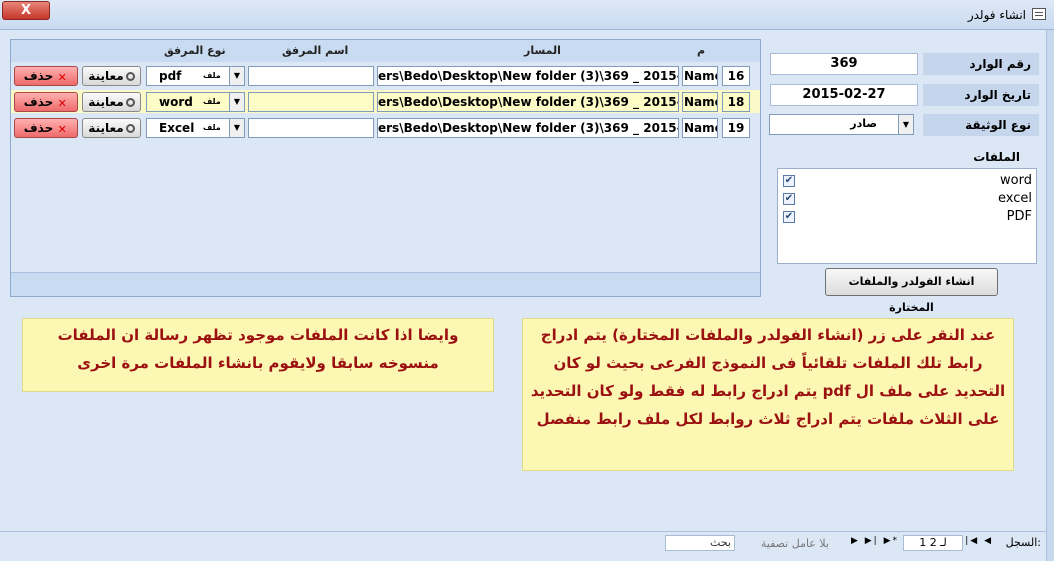 This screenshot has width=1054, height=561. I want to click on title-bar: X انشاء فولدر, so click(527, 15).